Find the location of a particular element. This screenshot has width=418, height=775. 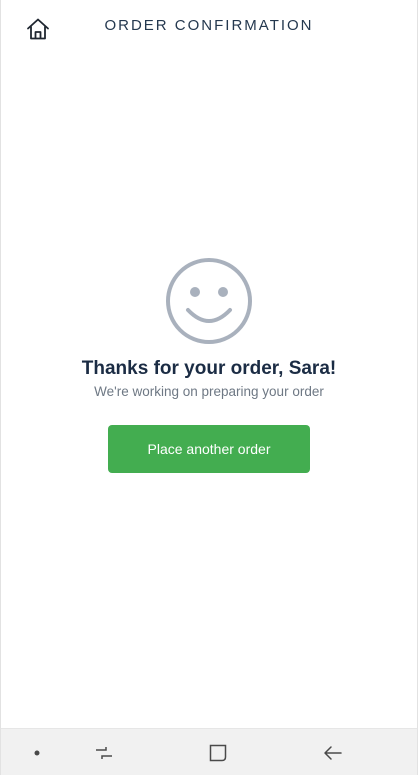

place-another-order-button: Place another order is located at coordinates (209, 449).